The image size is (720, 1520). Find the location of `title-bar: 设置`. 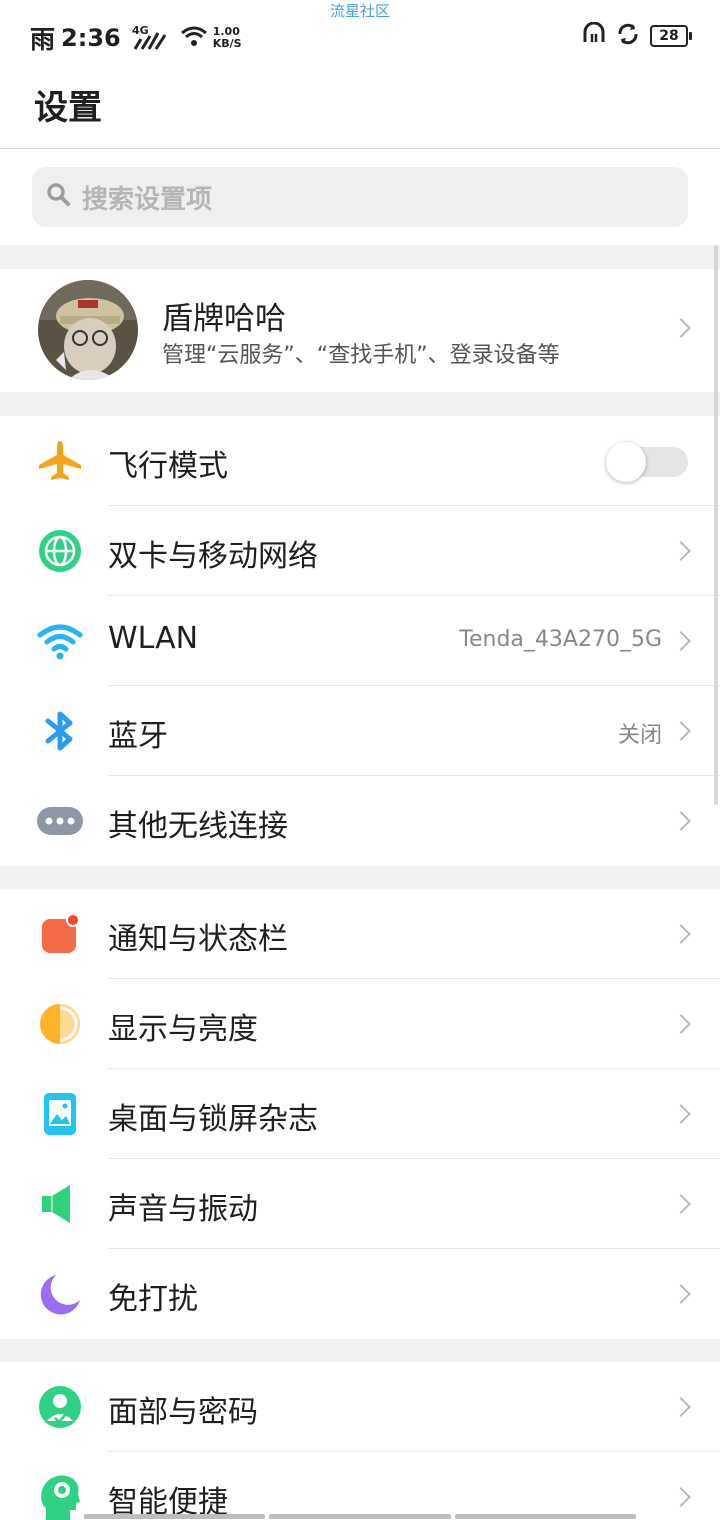

title-bar: 设置 is located at coordinates (360, 109).